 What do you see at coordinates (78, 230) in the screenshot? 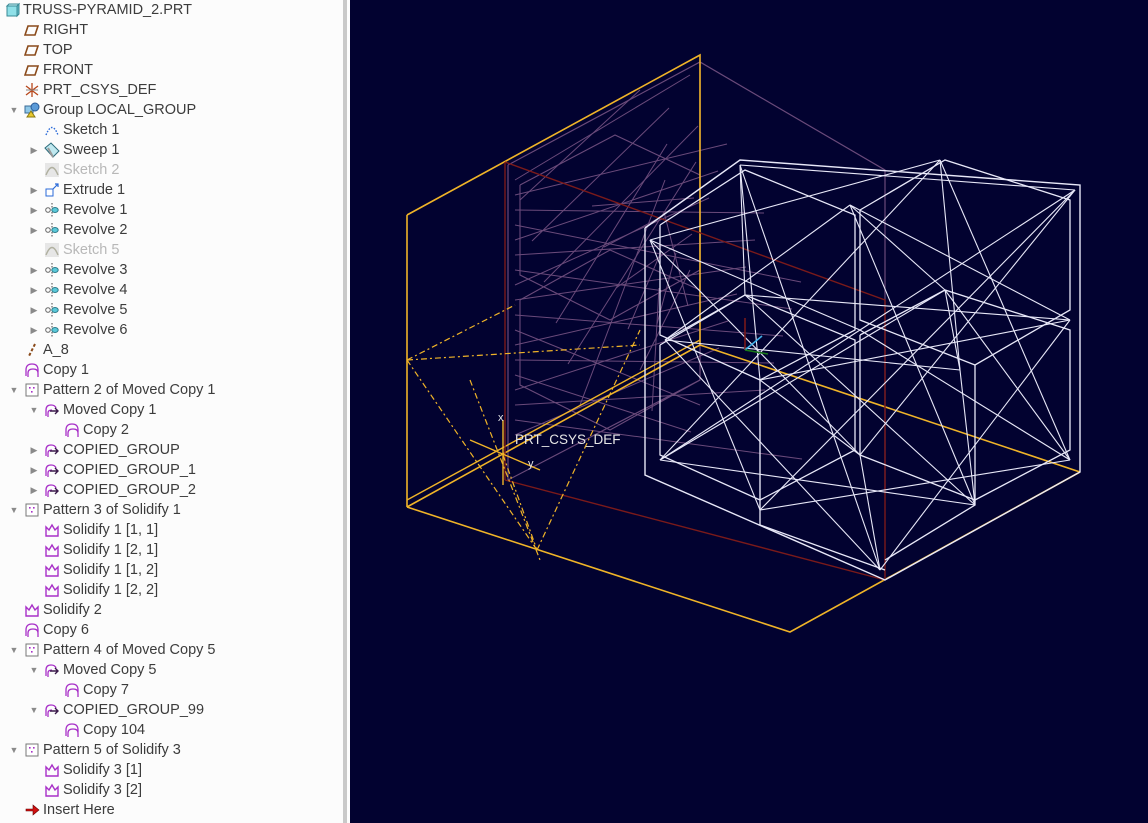
I see `tree-item: ▶ Revolve 2` at bounding box center [78, 230].